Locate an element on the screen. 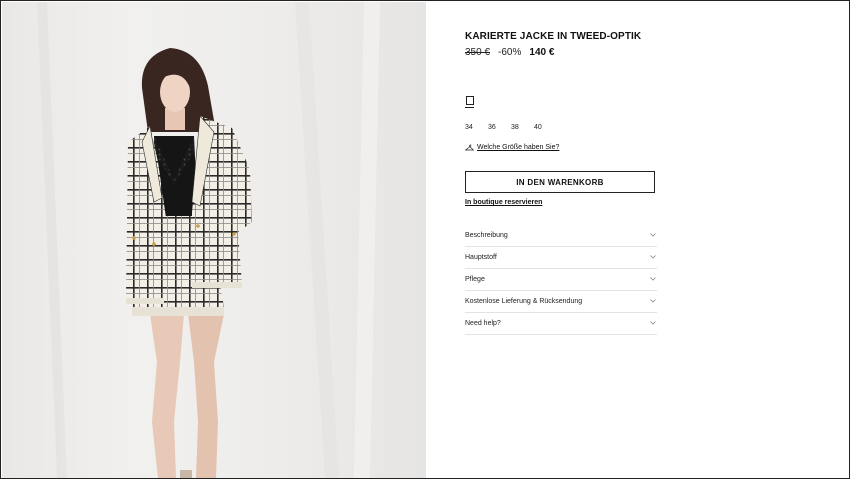  product-title: KARIERTE JACKE IN TWEED-OPTIK is located at coordinates (553, 36).